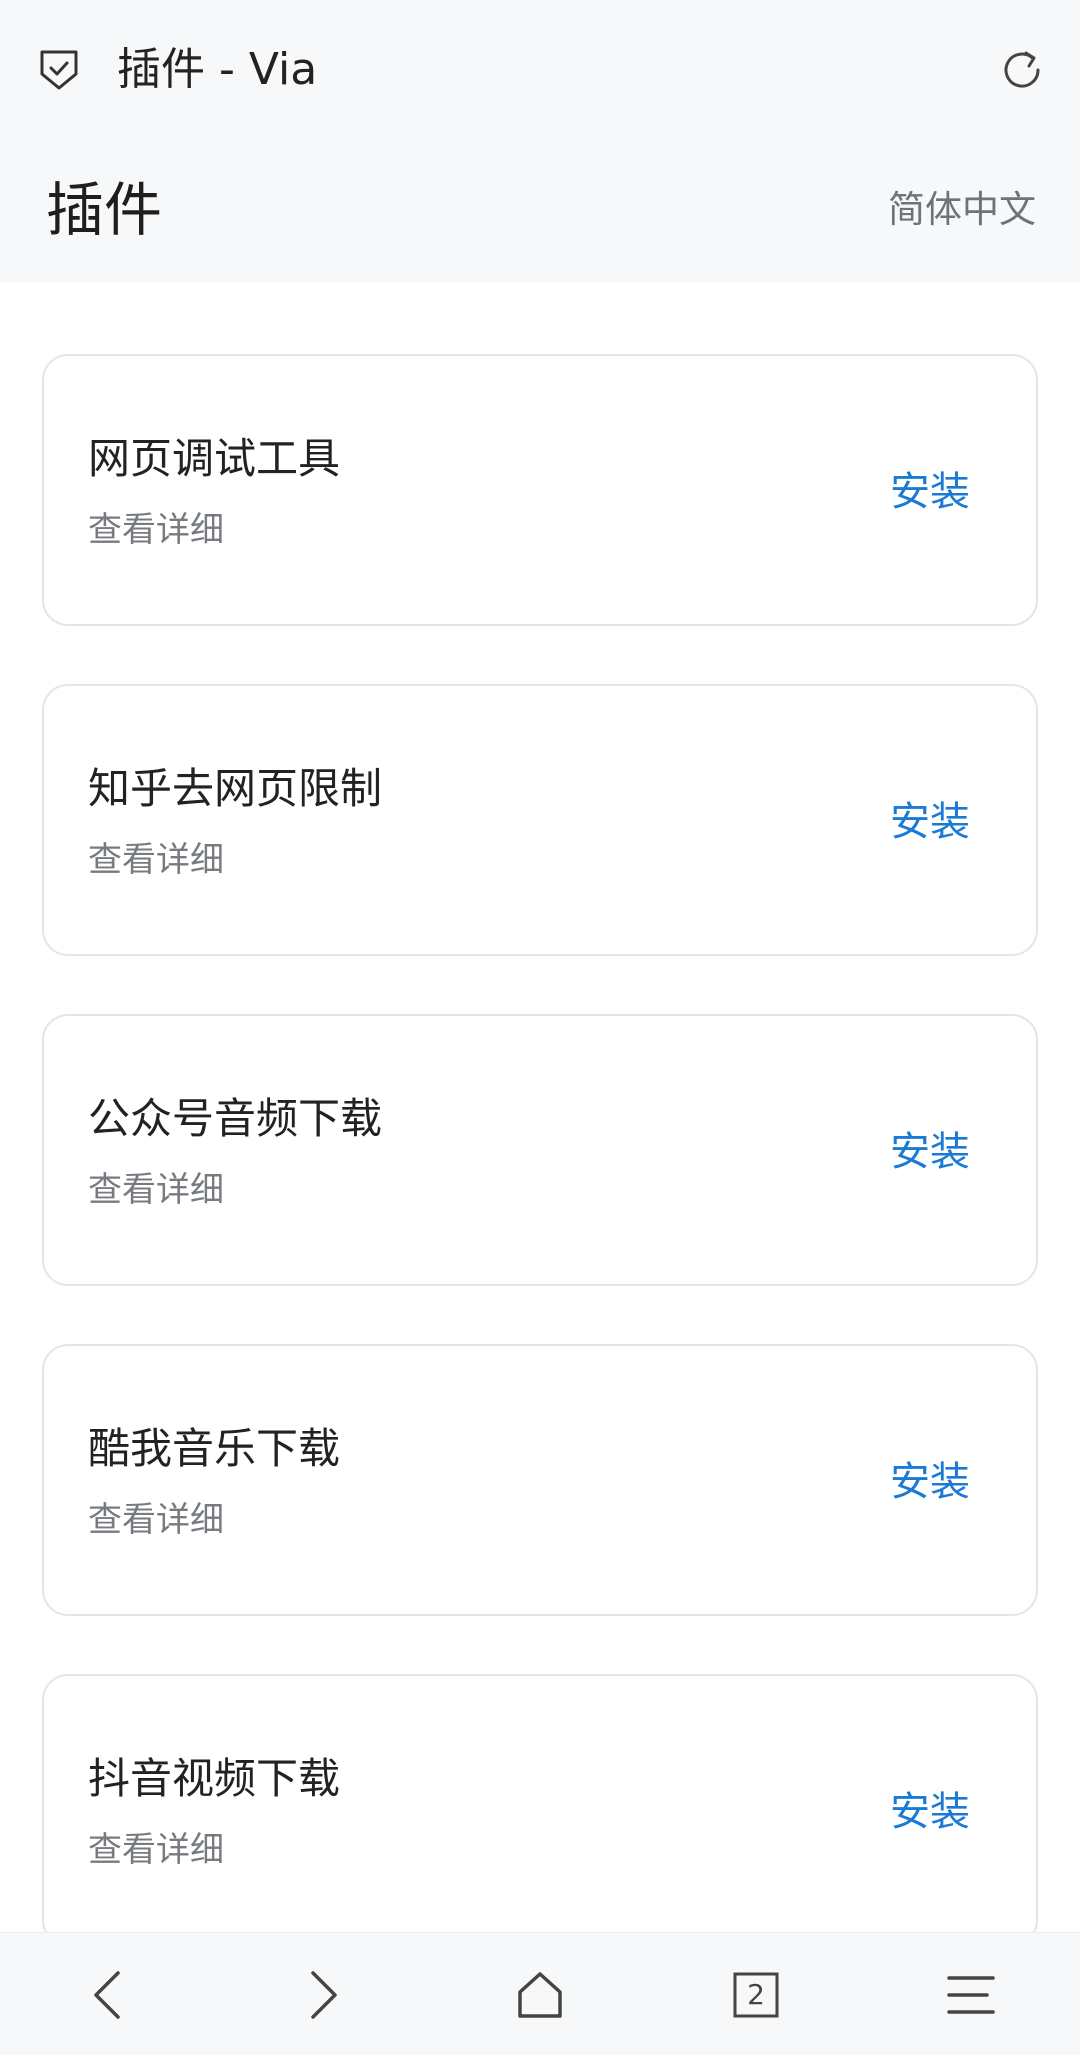  What do you see at coordinates (540, 1150) in the screenshot?
I see `plugin-card: 公众号音频下载 查看详细 安装` at bounding box center [540, 1150].